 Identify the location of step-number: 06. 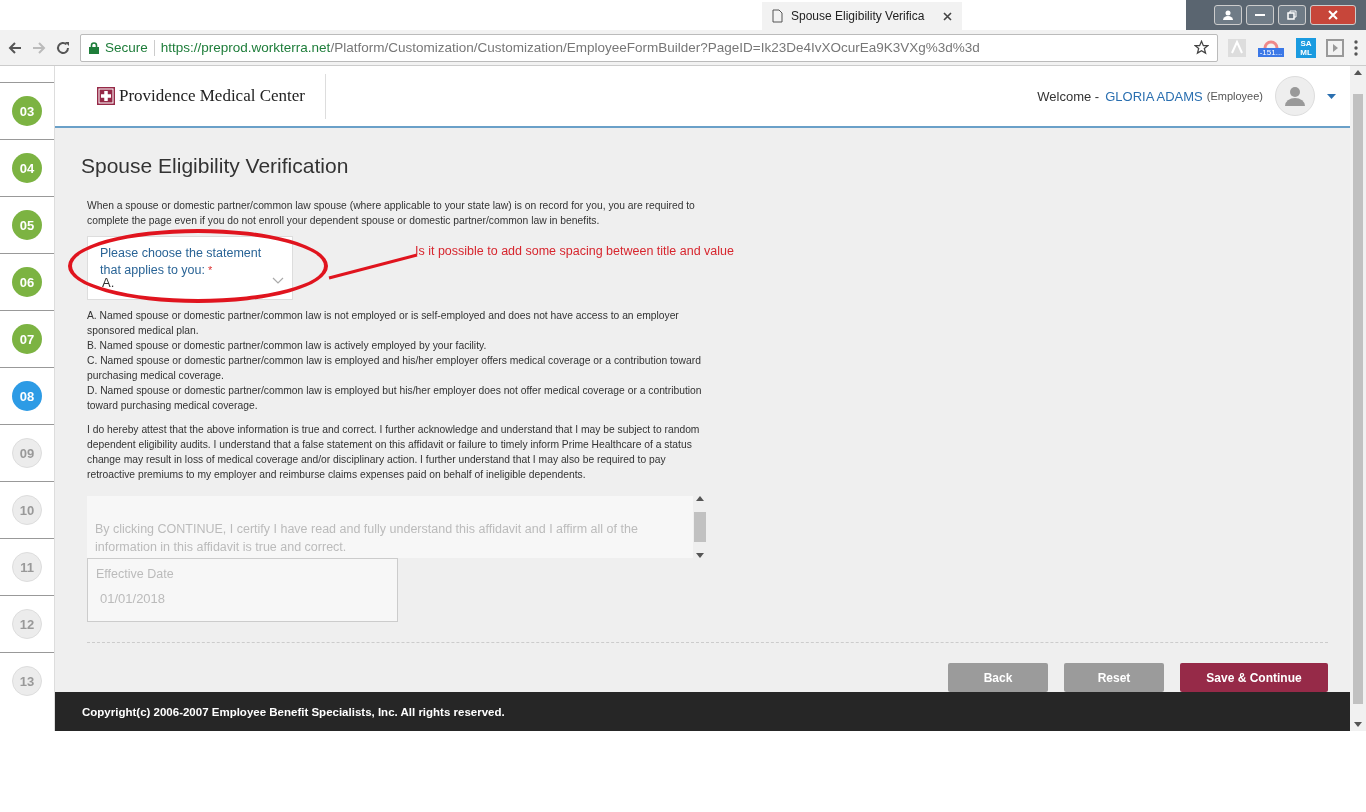
(27, 282).